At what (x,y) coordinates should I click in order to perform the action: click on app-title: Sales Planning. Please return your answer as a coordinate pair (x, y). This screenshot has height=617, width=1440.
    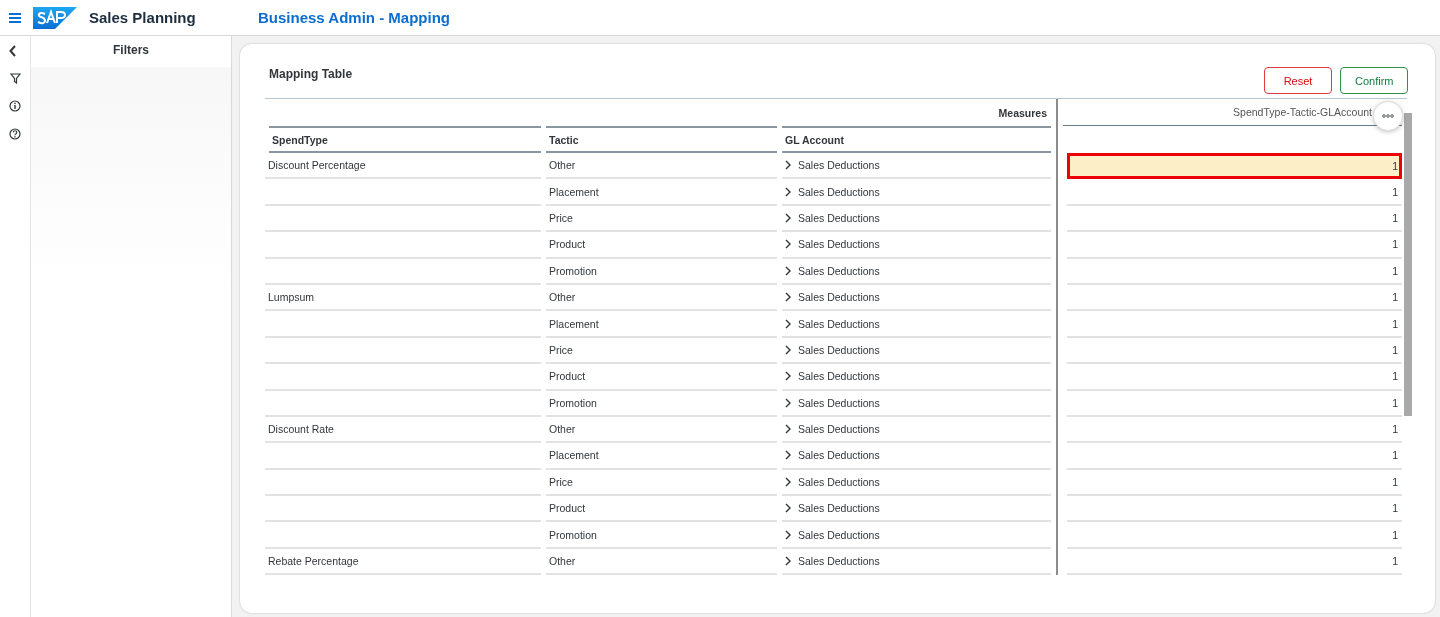
    Looking at the image, I should click on (143, 17).